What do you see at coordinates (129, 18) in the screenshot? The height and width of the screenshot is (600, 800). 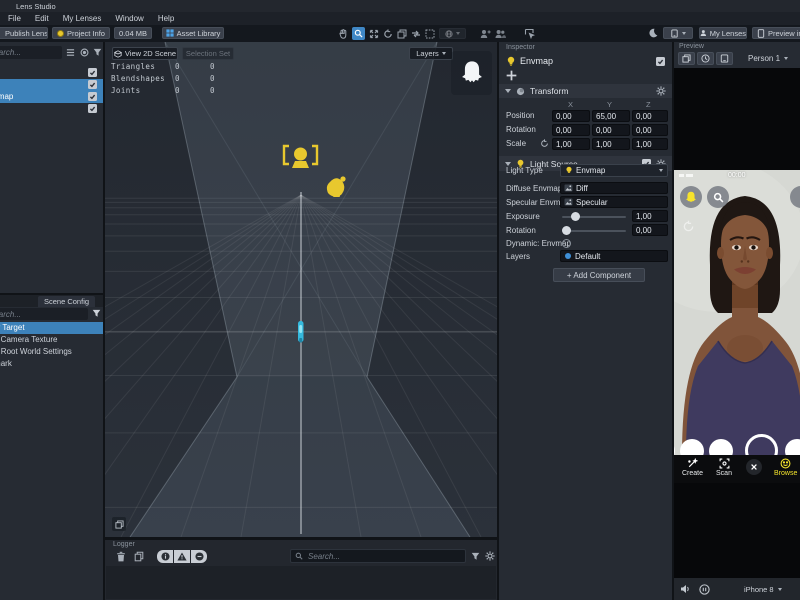 I see `menu-window: Window` at bounding box center [129, 18].